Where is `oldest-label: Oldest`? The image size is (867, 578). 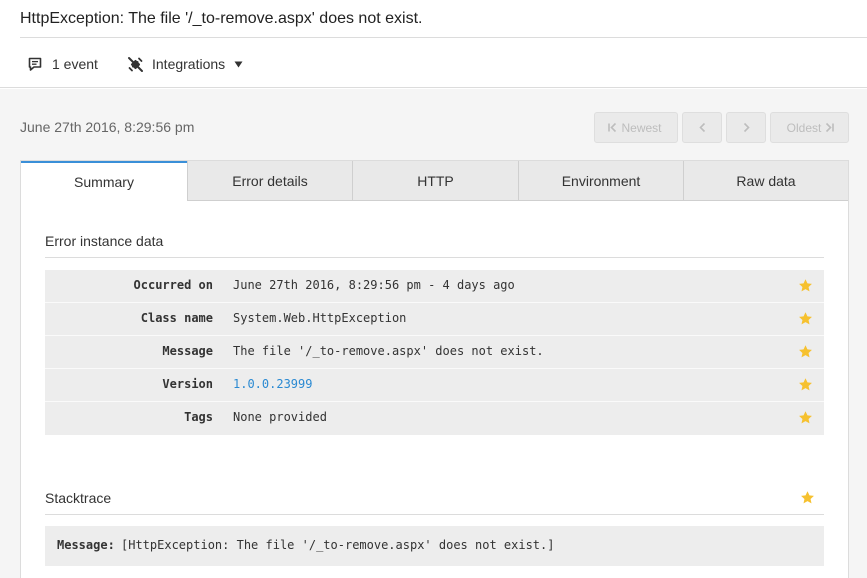 oldest-label: Oldest is located at coordinates (804, 127).